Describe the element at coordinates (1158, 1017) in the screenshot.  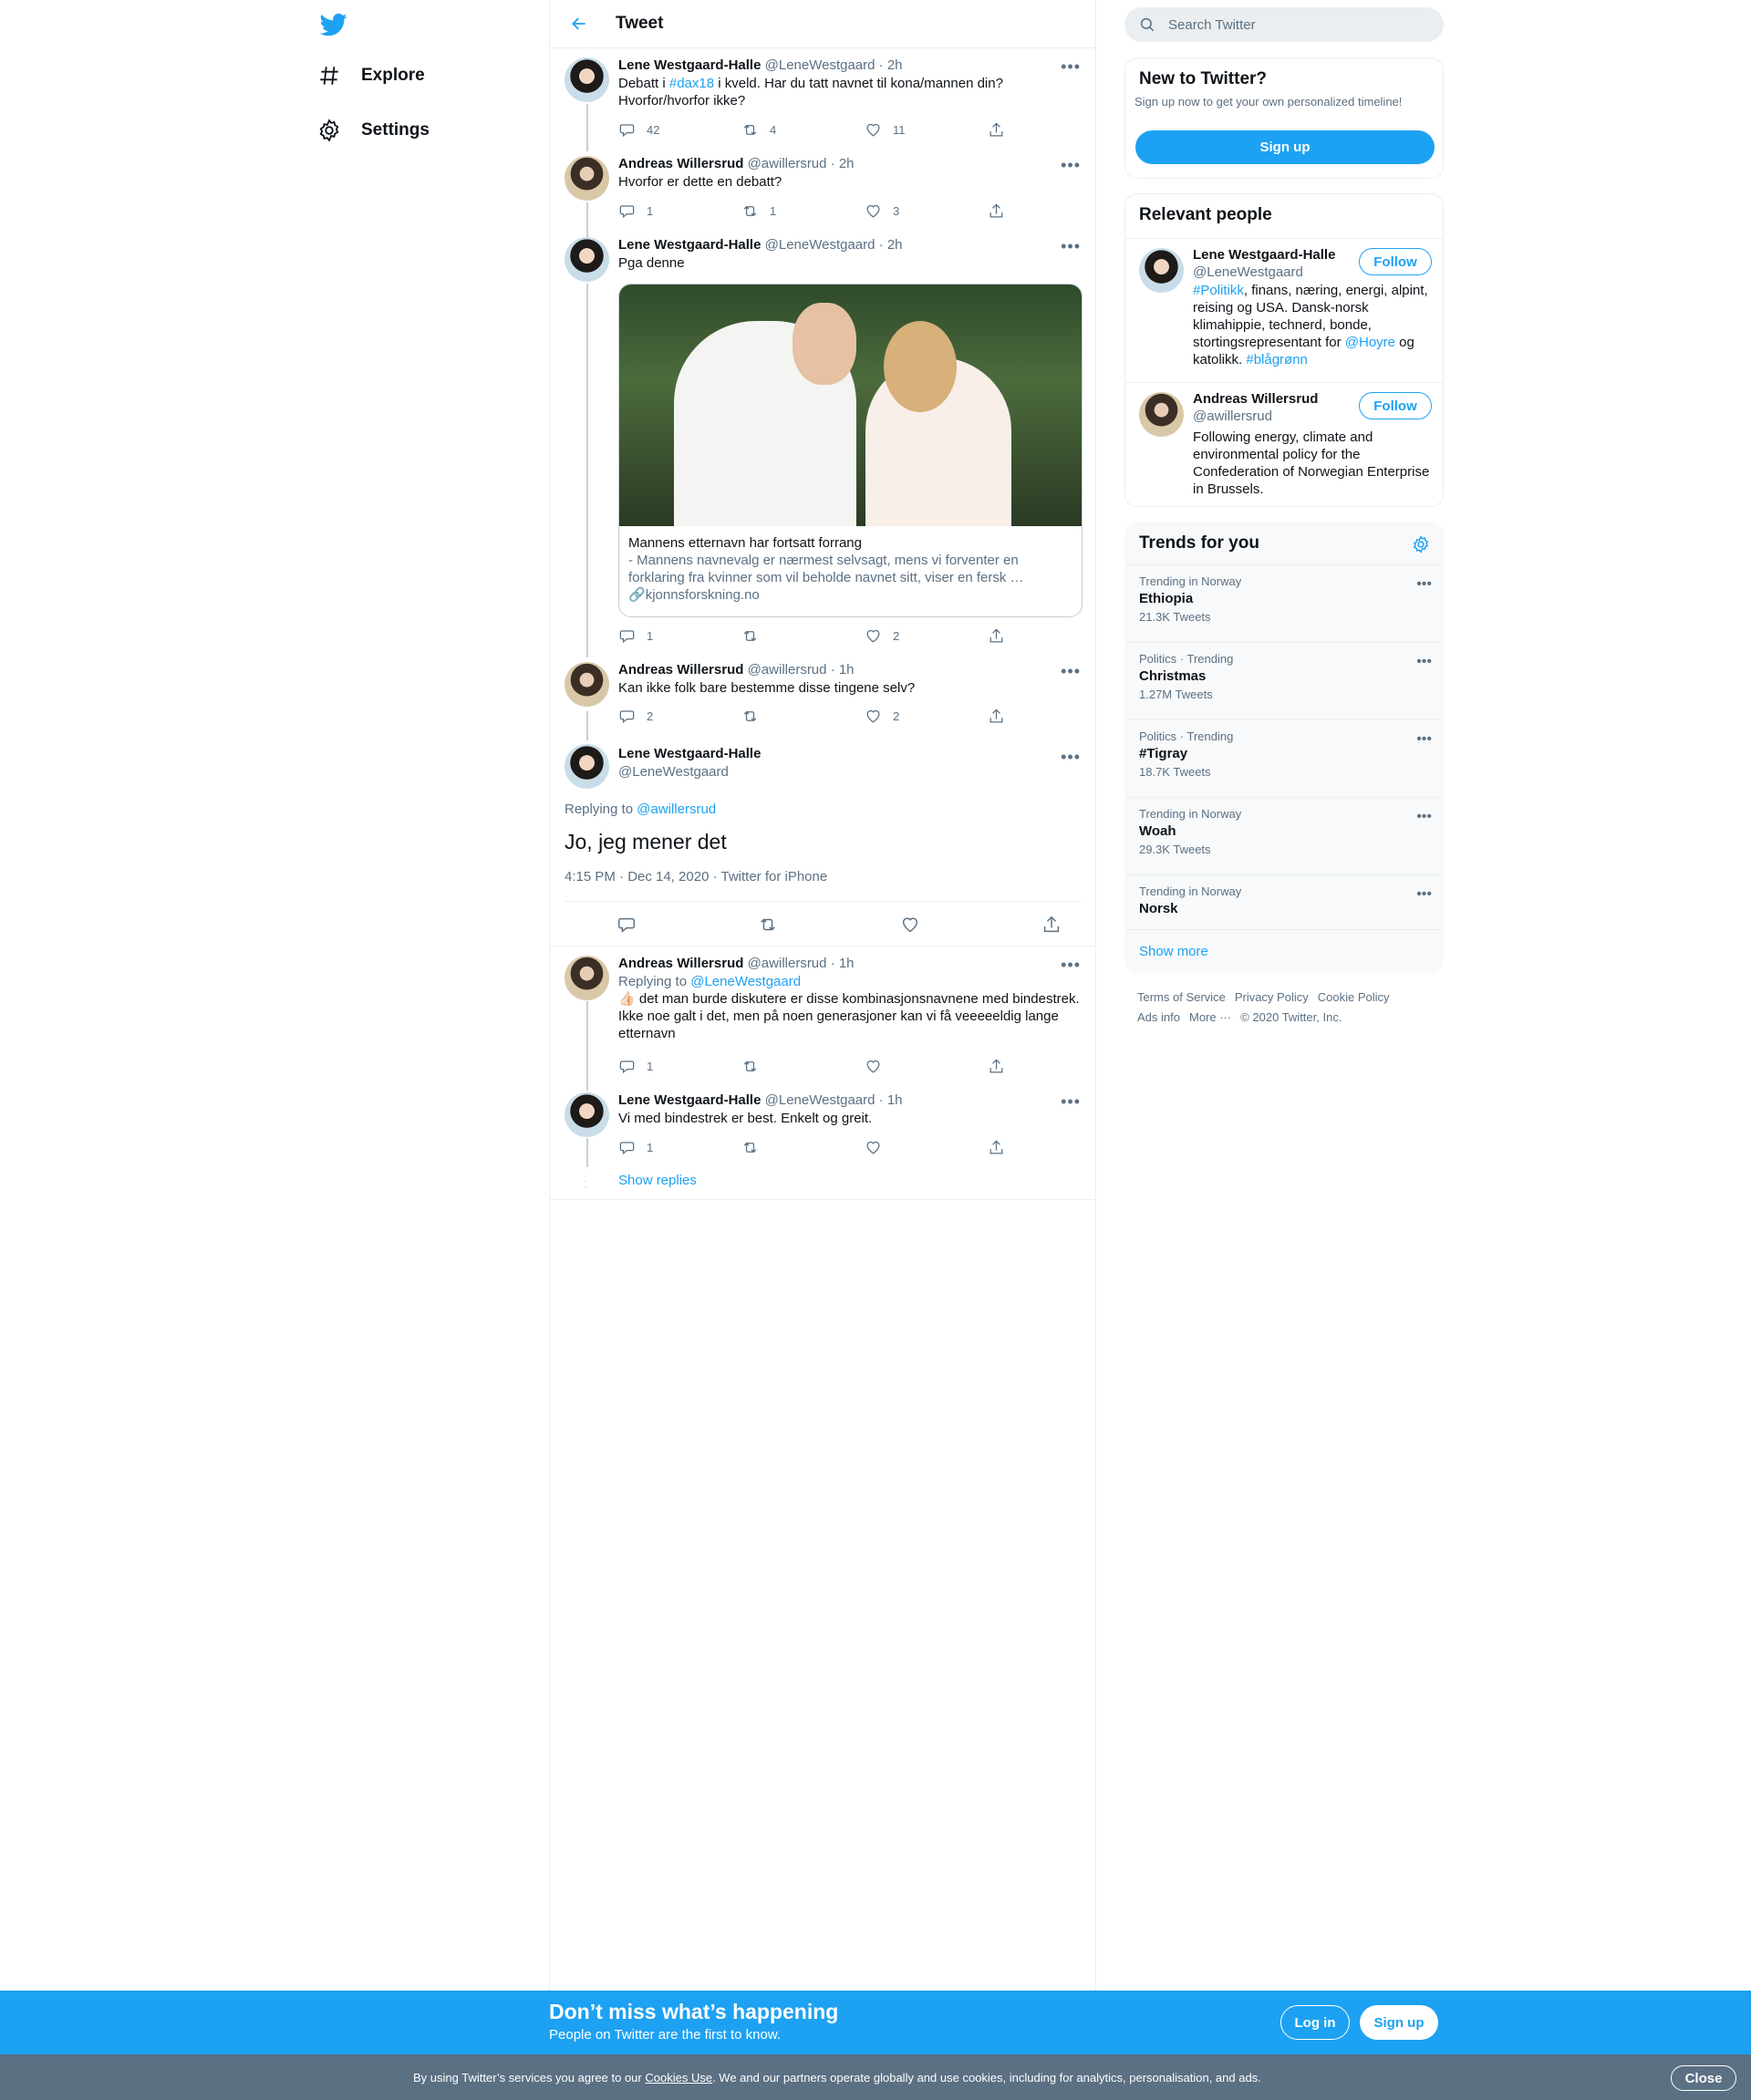
I see `ads-info-link: Ads info` at that location.